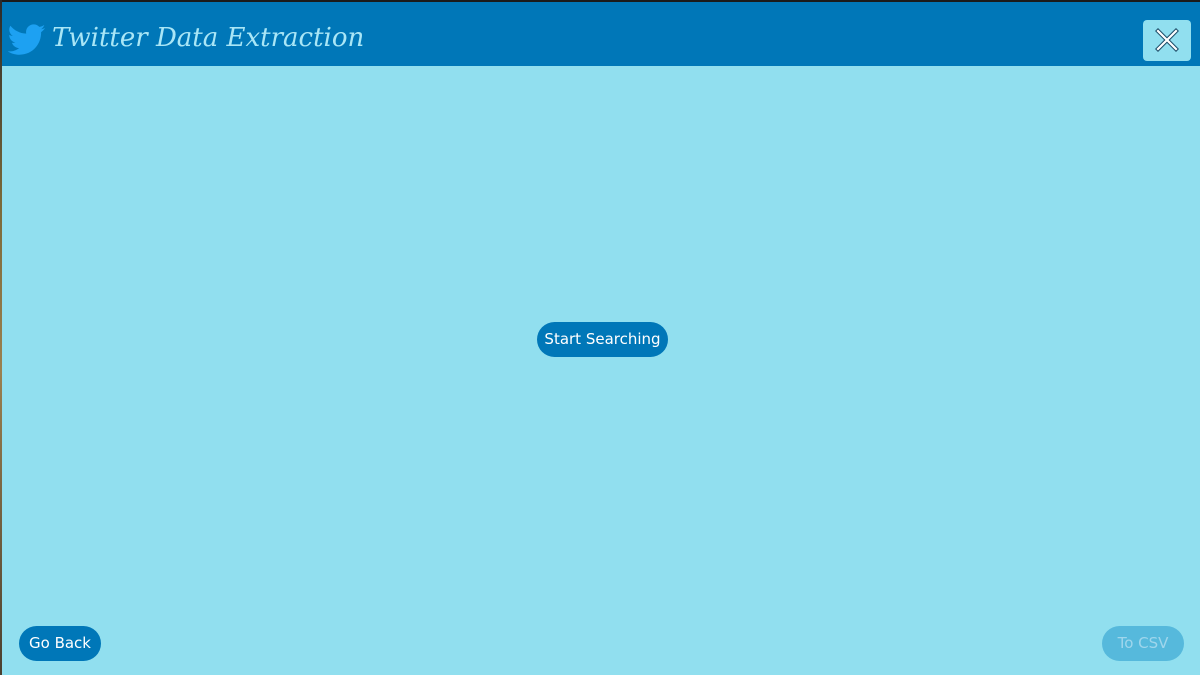 The image size is (1200, 675). Describe the element at coordinates (1143, 643) in the screenshot. I see `to-csv-button: To CSV` at that location.